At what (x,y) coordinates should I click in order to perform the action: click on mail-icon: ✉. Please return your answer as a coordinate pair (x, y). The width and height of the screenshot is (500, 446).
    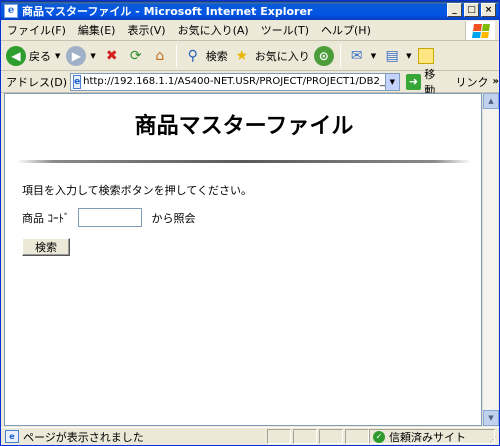
    Looking at the image, I should click on (356, 55).